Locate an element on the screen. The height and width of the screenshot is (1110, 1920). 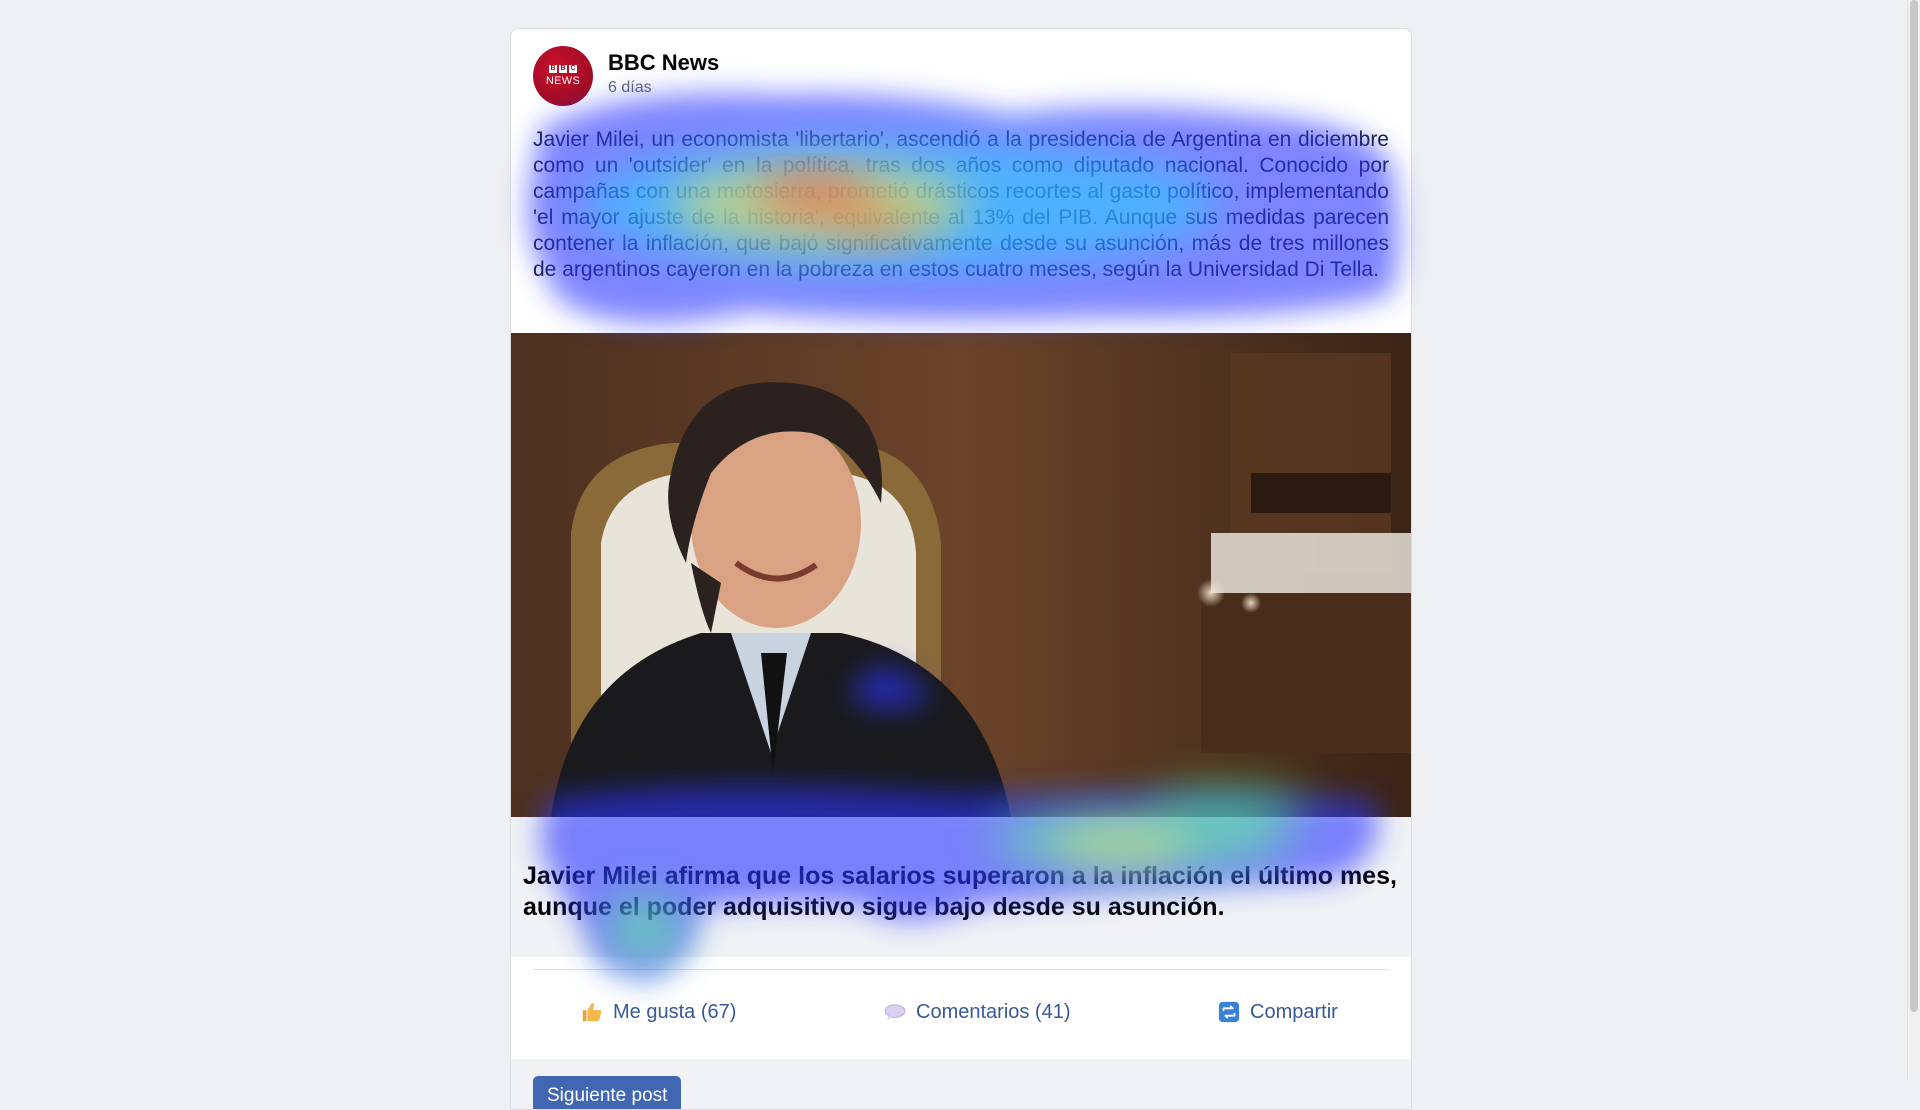
share-arrows-icon is located at coordinates (1229, 1012).